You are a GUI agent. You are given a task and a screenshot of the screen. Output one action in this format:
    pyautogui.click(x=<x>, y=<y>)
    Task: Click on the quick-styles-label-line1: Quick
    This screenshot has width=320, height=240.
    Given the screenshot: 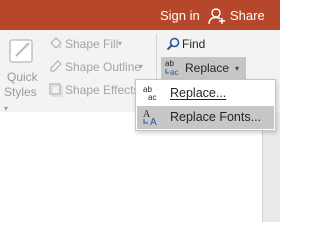 What is the action you would take?
    pyautogui.click(x=22, y=77)
    